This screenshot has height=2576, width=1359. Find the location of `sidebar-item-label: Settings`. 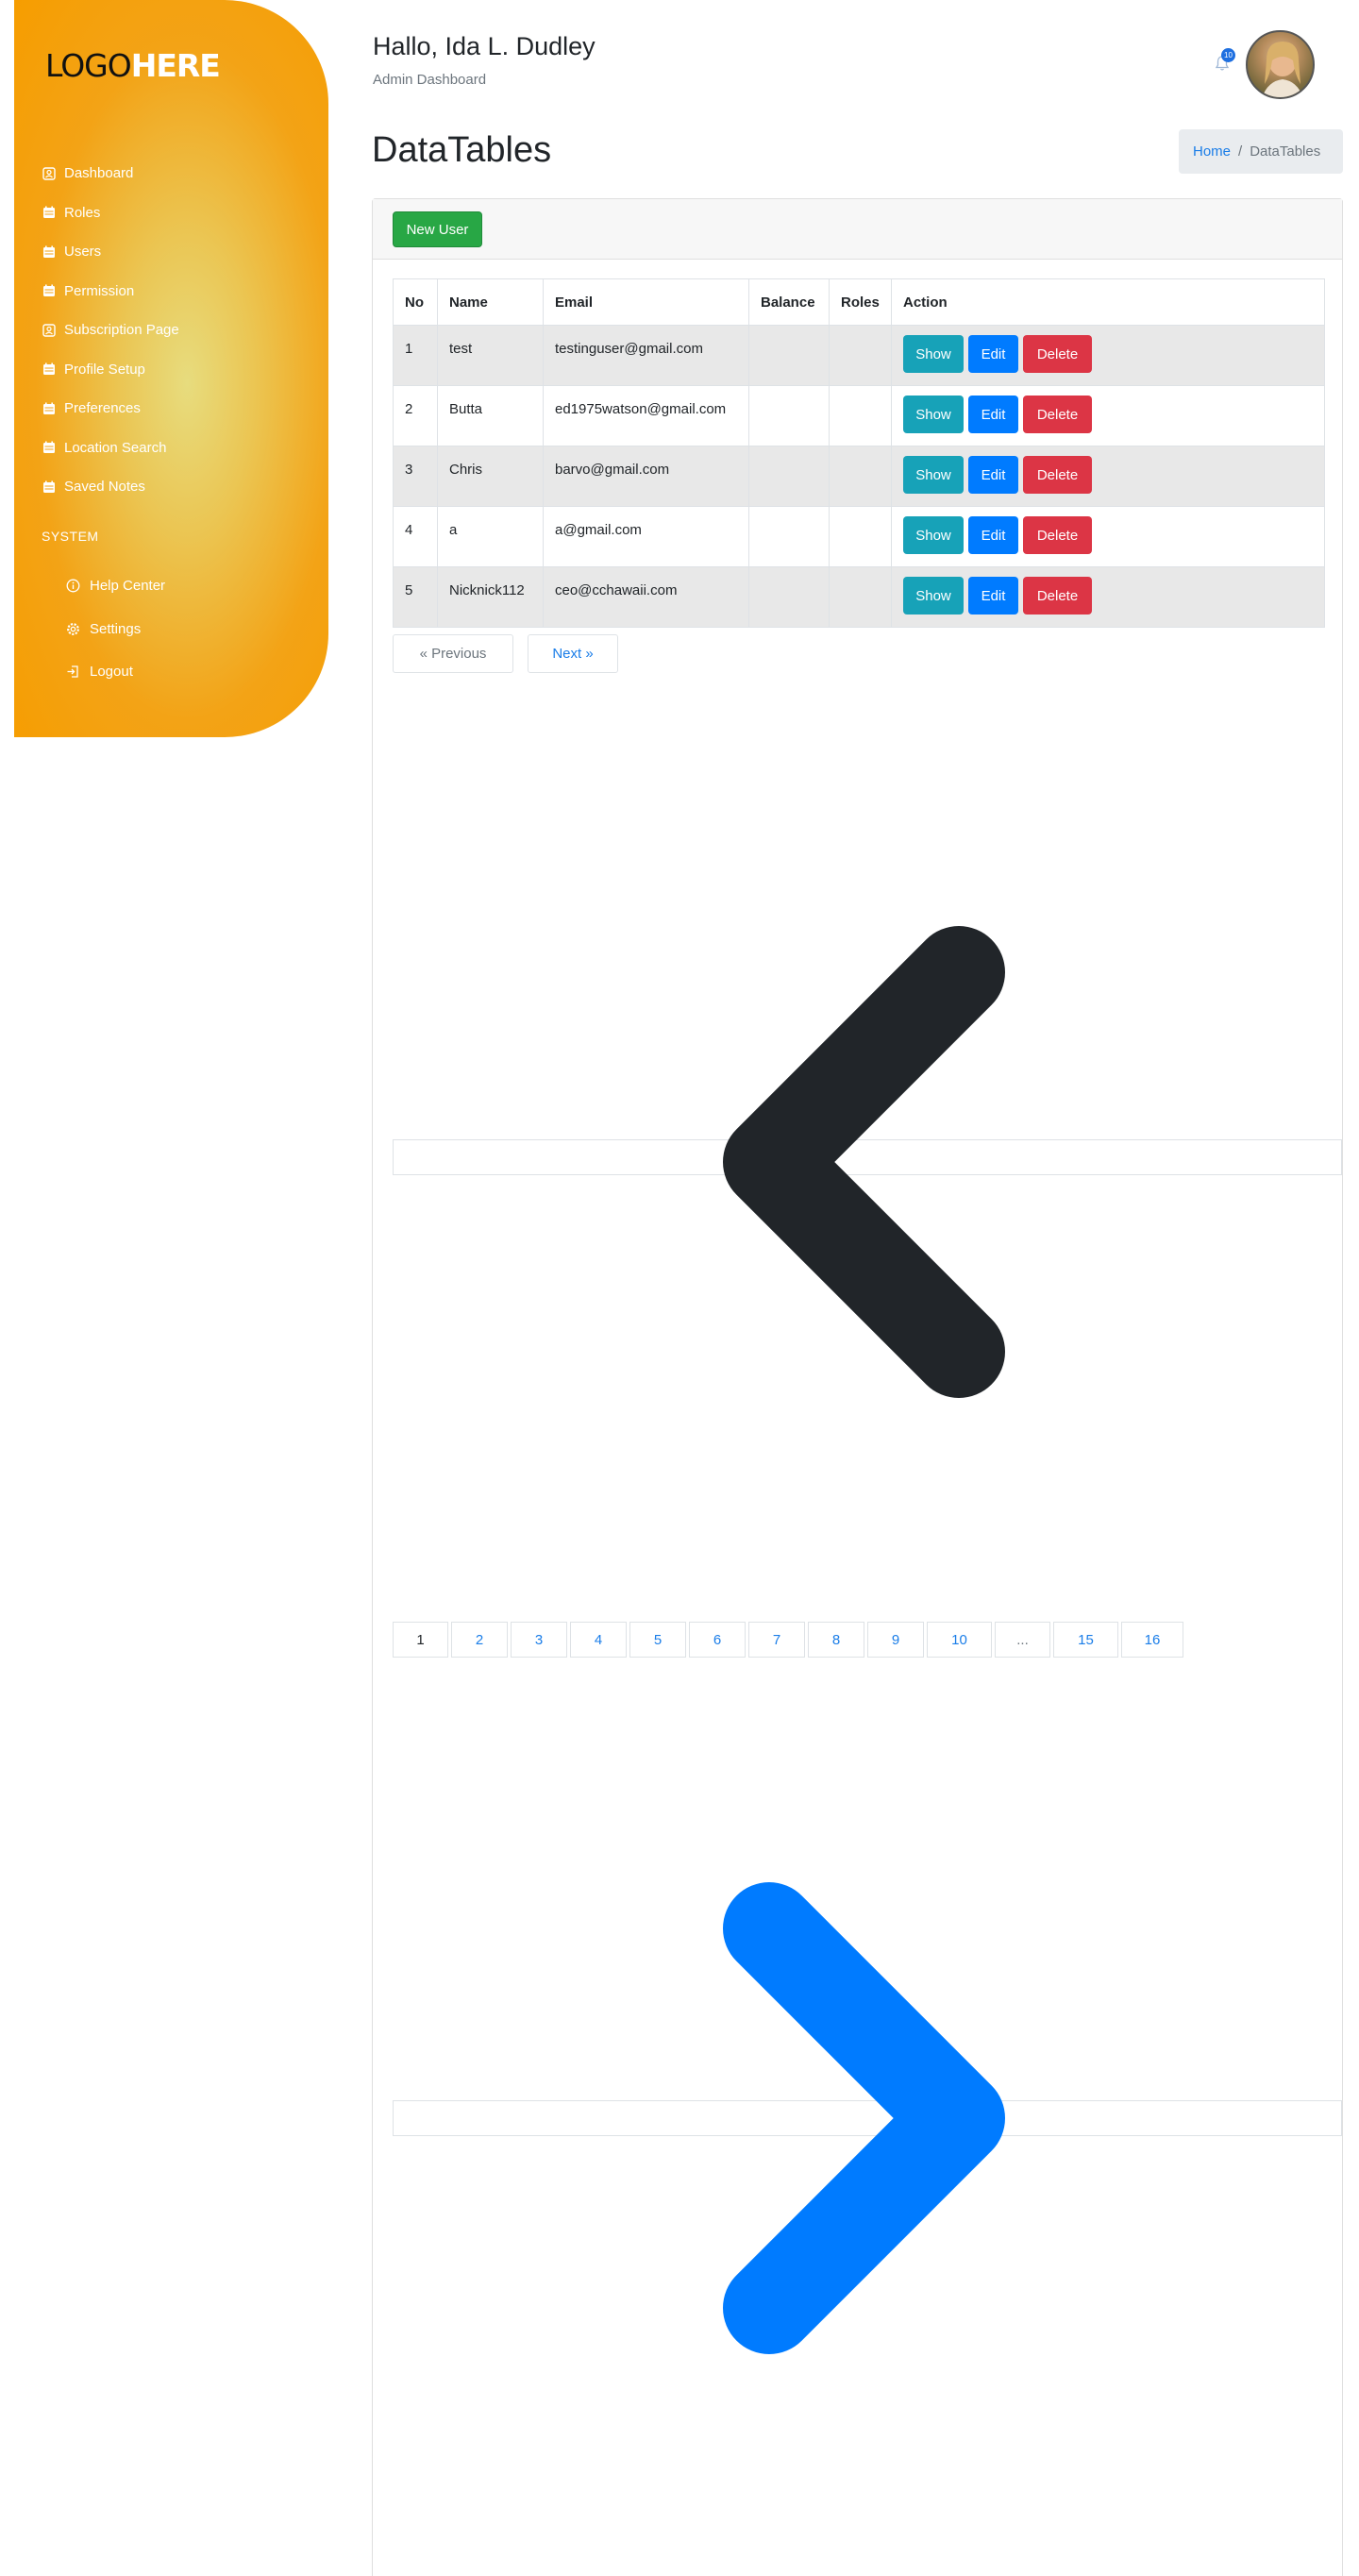

sidebar-item-label: Settings is located at coordinates (116, 629).